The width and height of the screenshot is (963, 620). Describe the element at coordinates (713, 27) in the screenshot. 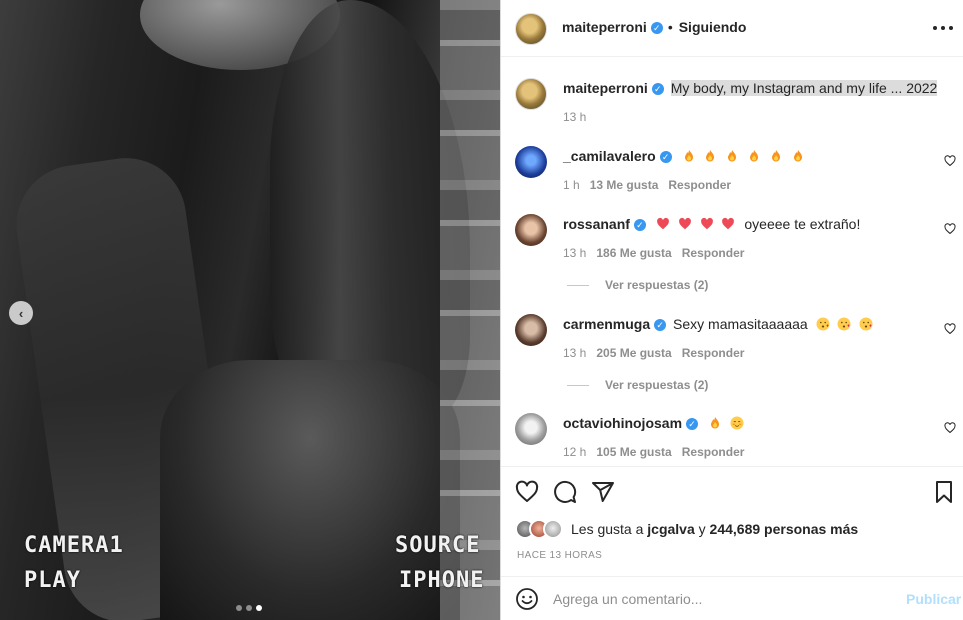

I see `following-button: Siguiendo` at that location.